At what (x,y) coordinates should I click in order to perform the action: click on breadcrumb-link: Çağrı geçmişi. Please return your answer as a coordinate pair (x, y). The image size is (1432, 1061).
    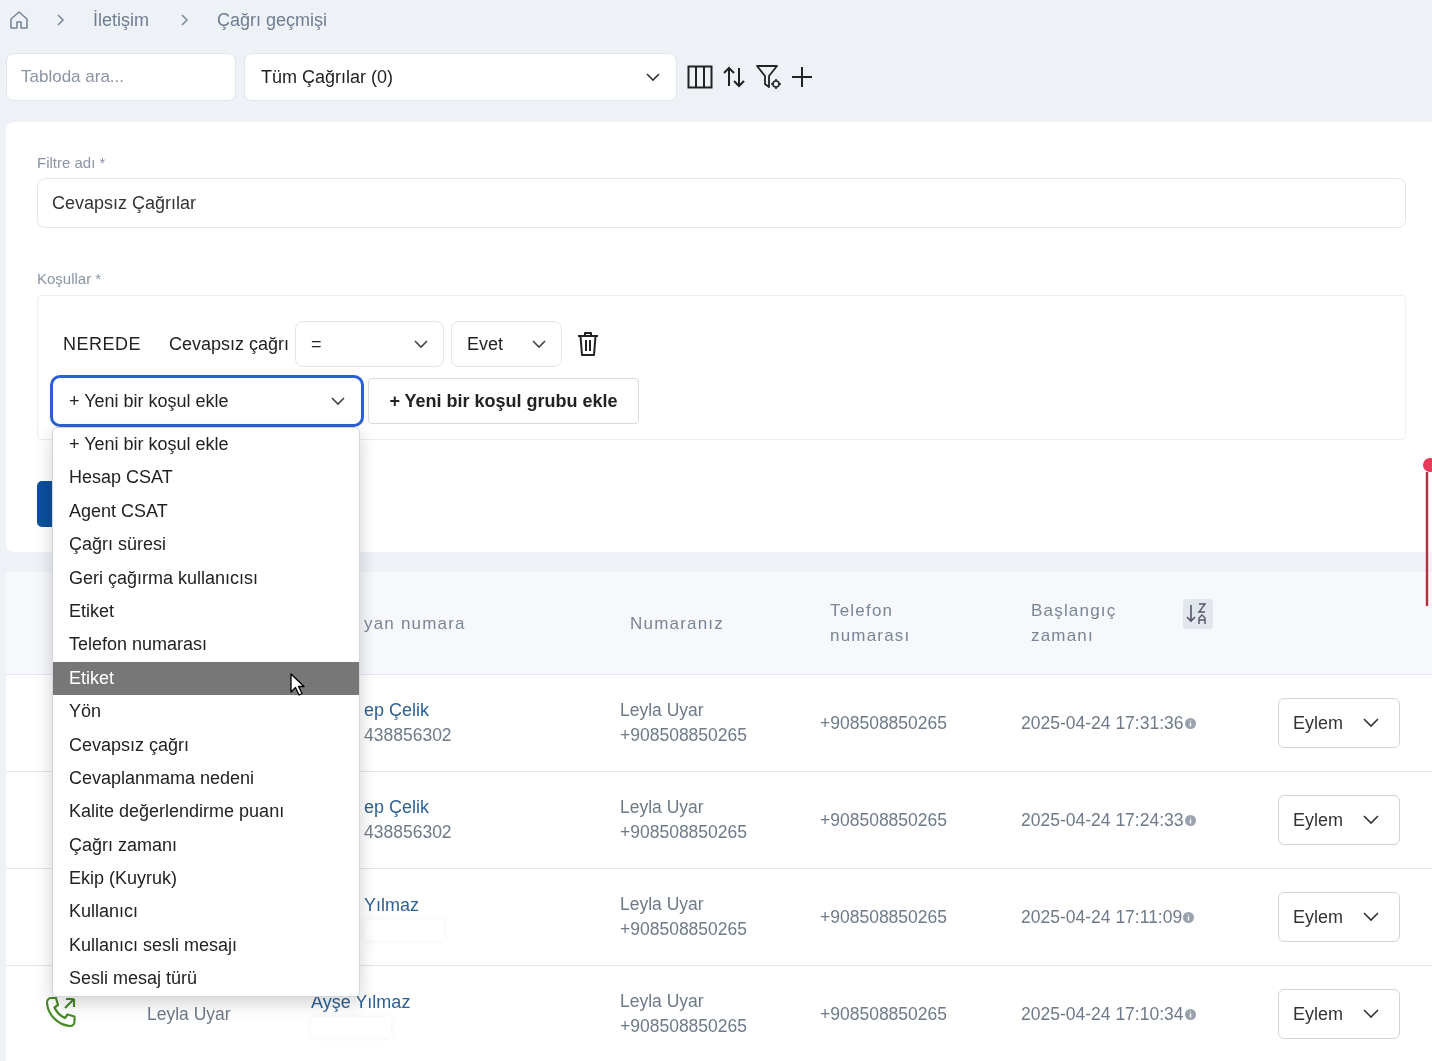
    Looking at the image, I should click on (272, 20).